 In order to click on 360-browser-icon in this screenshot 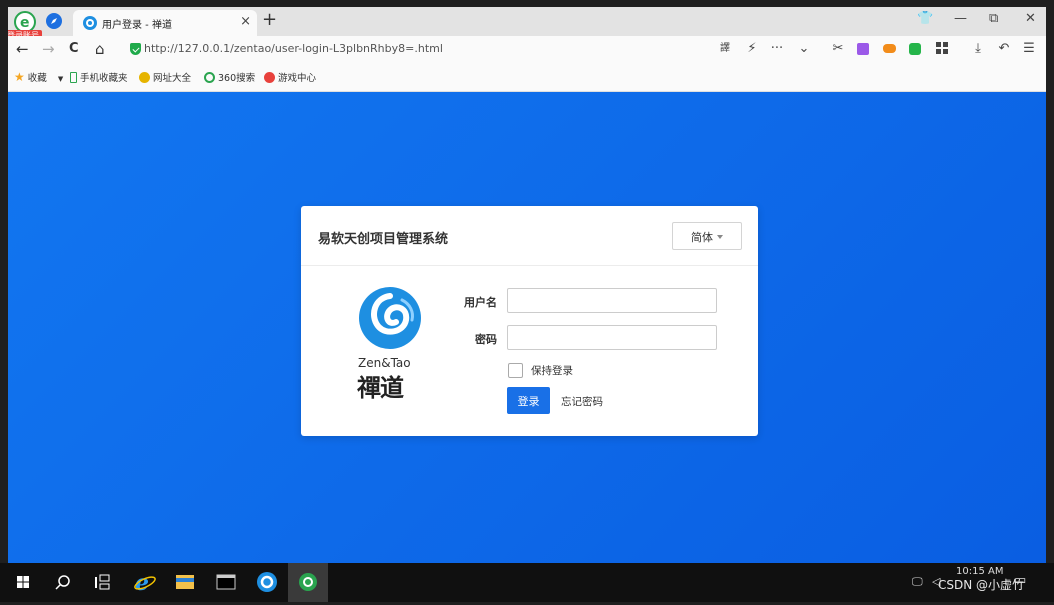, I will do `click(308, 582)`.